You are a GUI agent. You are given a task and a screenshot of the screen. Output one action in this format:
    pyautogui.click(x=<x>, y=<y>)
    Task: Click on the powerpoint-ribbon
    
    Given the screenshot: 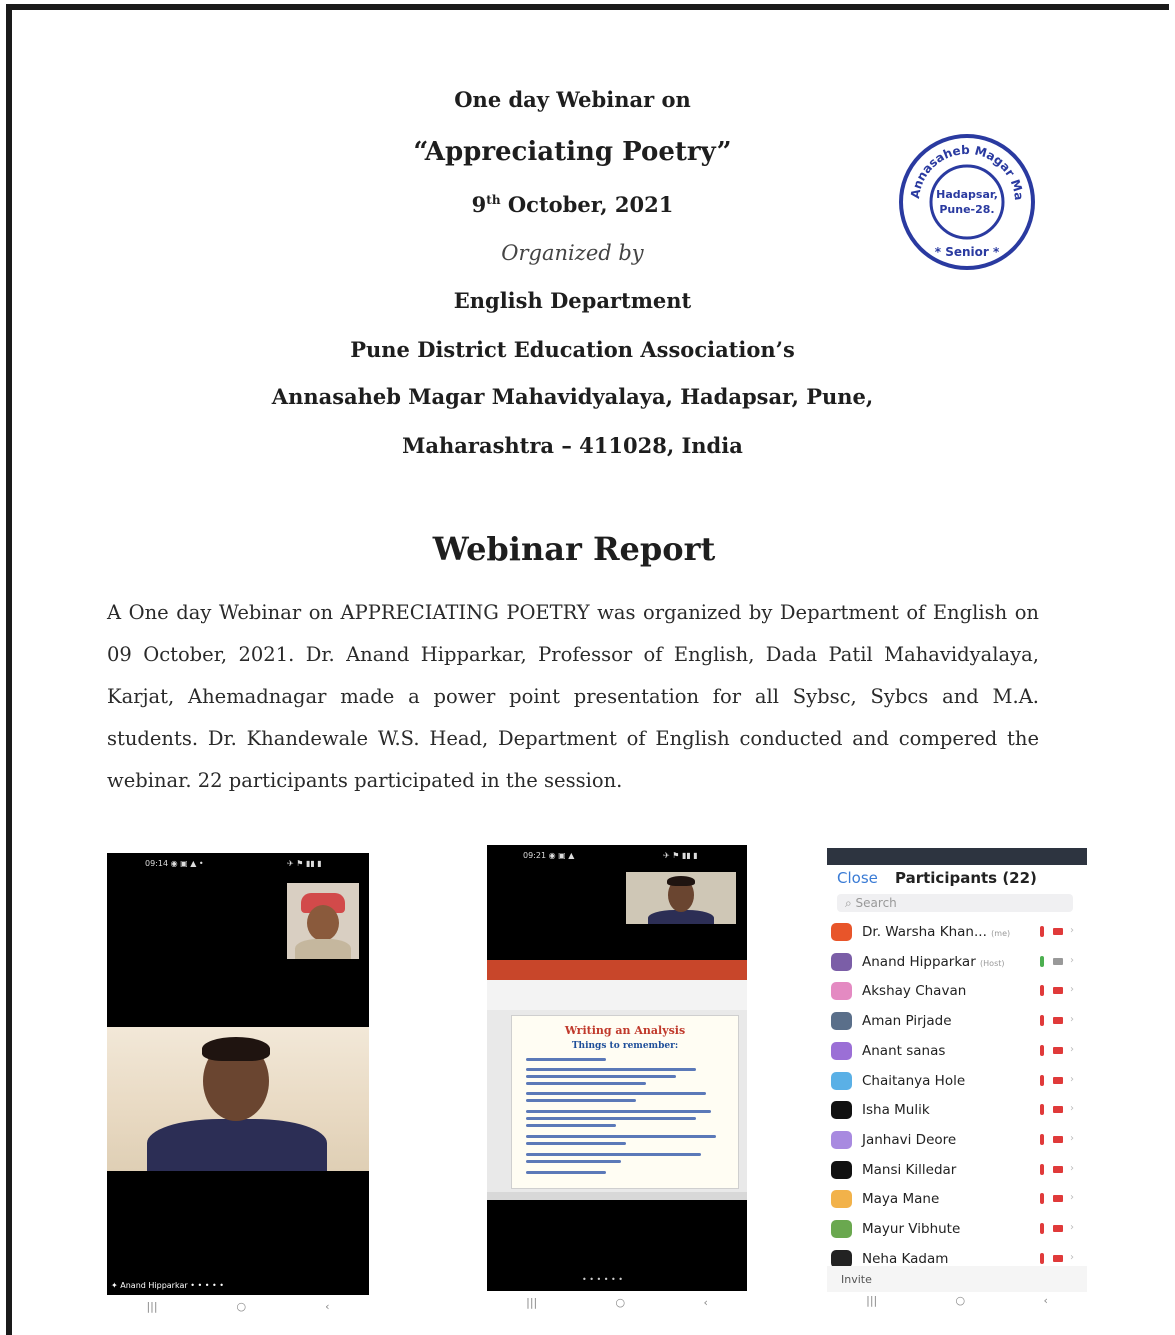 What is the action you would take?
    pyautogui.click(x=617, y=970)
    